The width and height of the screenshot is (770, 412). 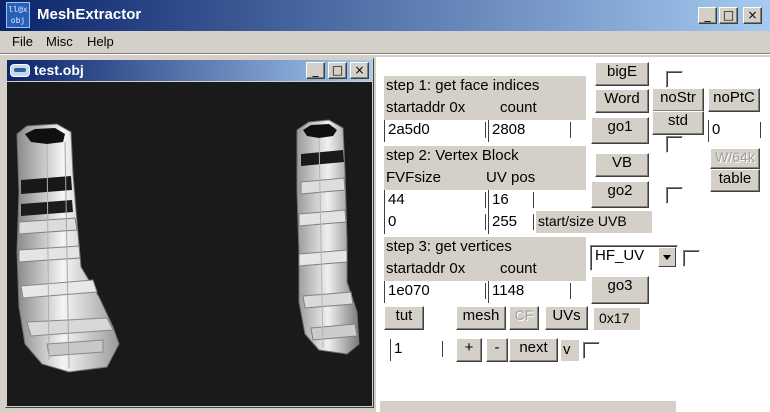 I want to click on step2-title: step 2: Vertex Block, so click(x=485, y=157).